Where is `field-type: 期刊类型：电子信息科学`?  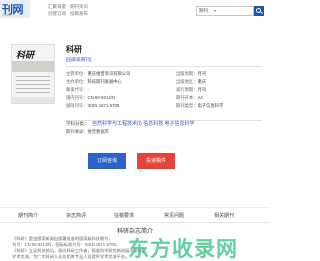 field-type: 期刊类型：电子信息科学 is located at coordinates (200, 105).